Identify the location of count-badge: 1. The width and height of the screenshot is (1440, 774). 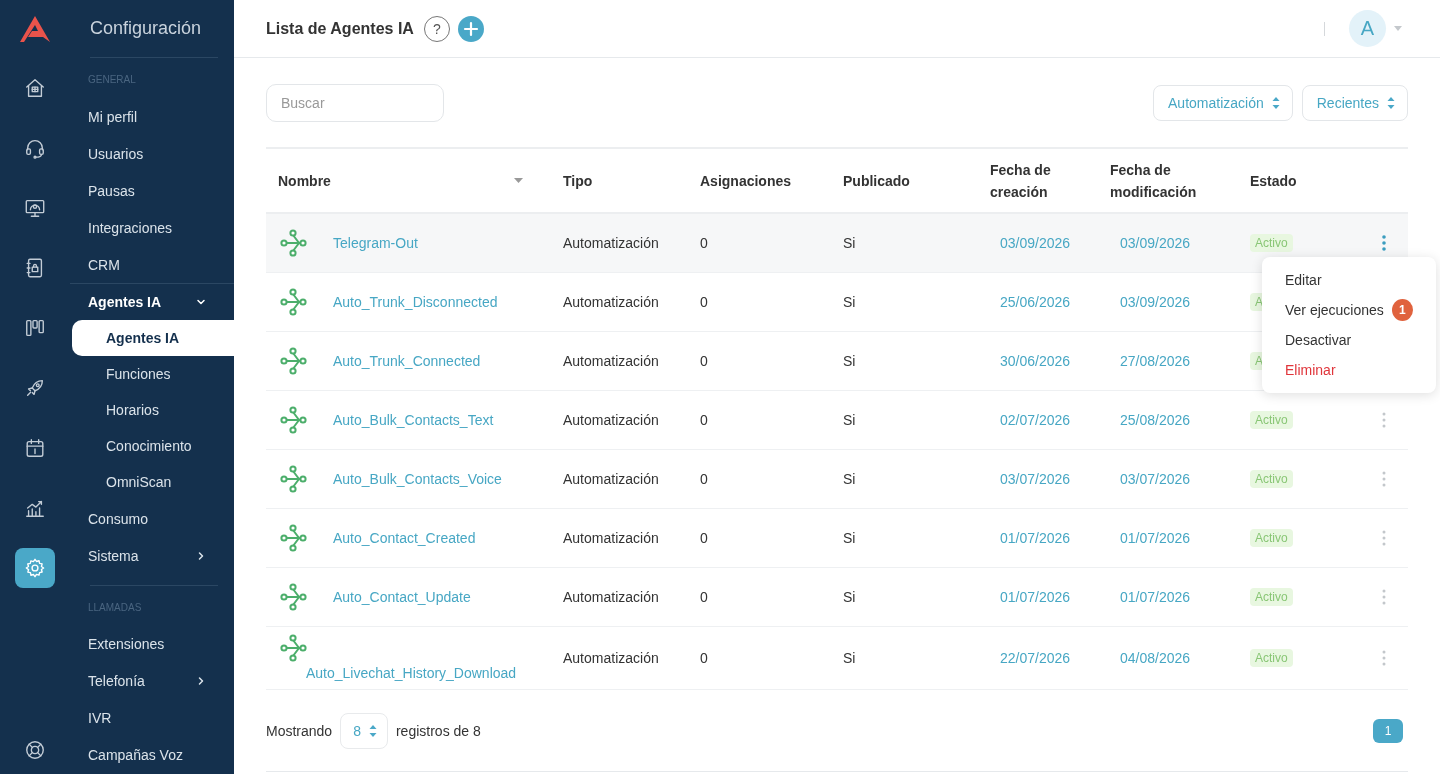
(1402, 310).